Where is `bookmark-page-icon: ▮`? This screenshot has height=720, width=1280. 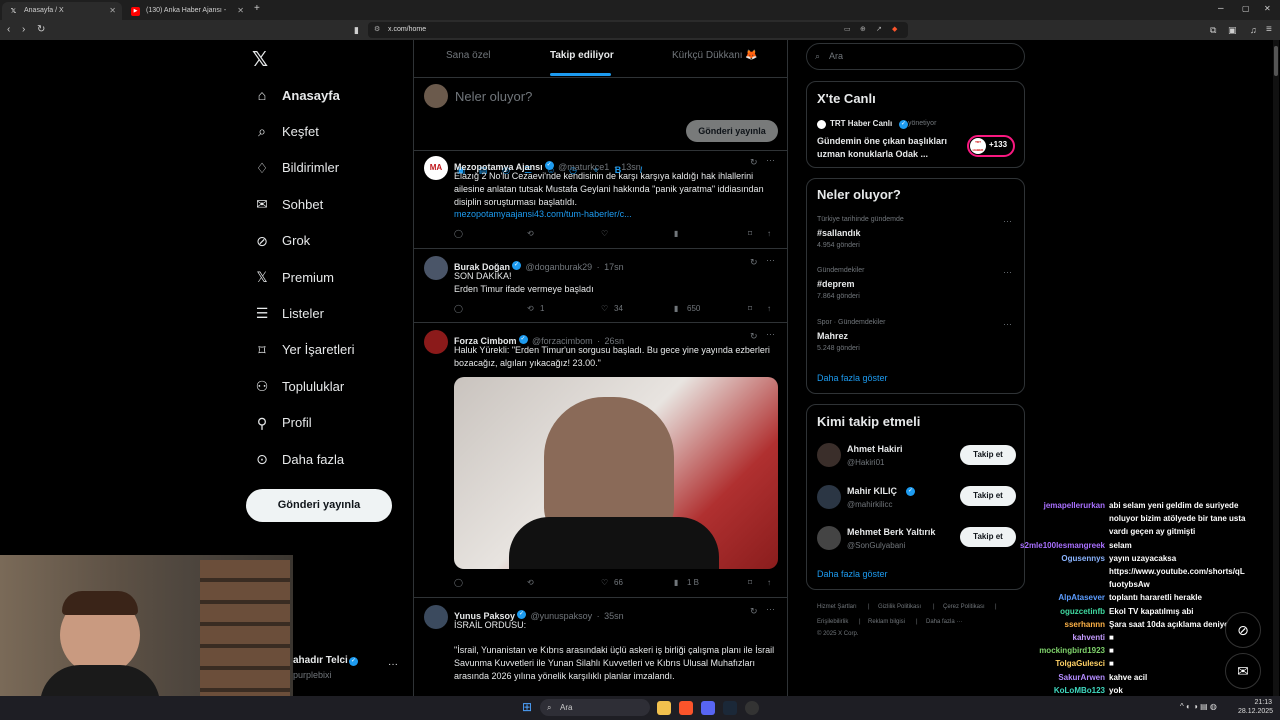 bookmark-page-icon: ▮ is located at coordinates (356, 30).